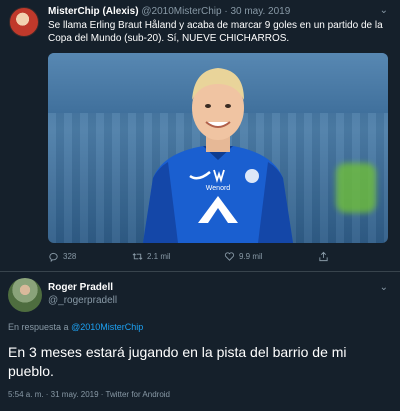 This screenshot has width=400, height=411. Describe the element at coordinates (356, 188) in the screenshot. I see `photo-green-object` at that location.